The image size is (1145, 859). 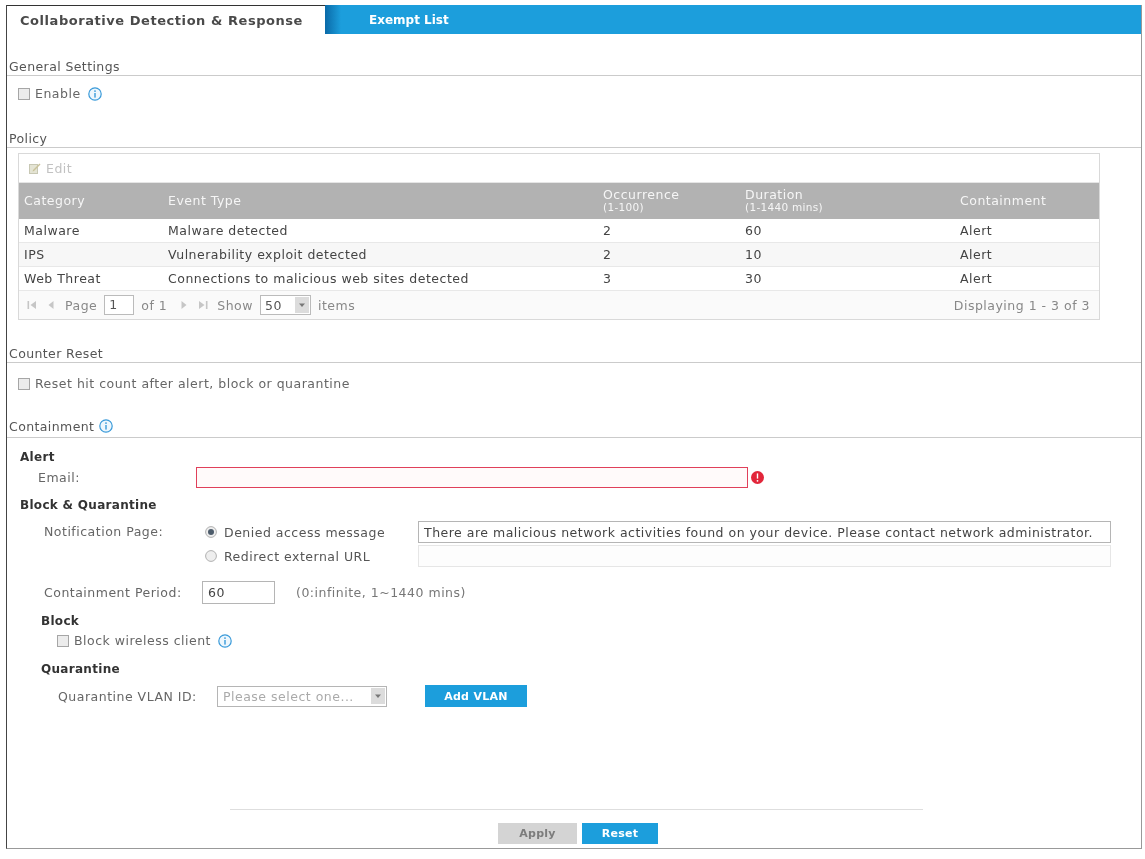 I want to click on section-title: General Settings, so click(x=64, y=67).